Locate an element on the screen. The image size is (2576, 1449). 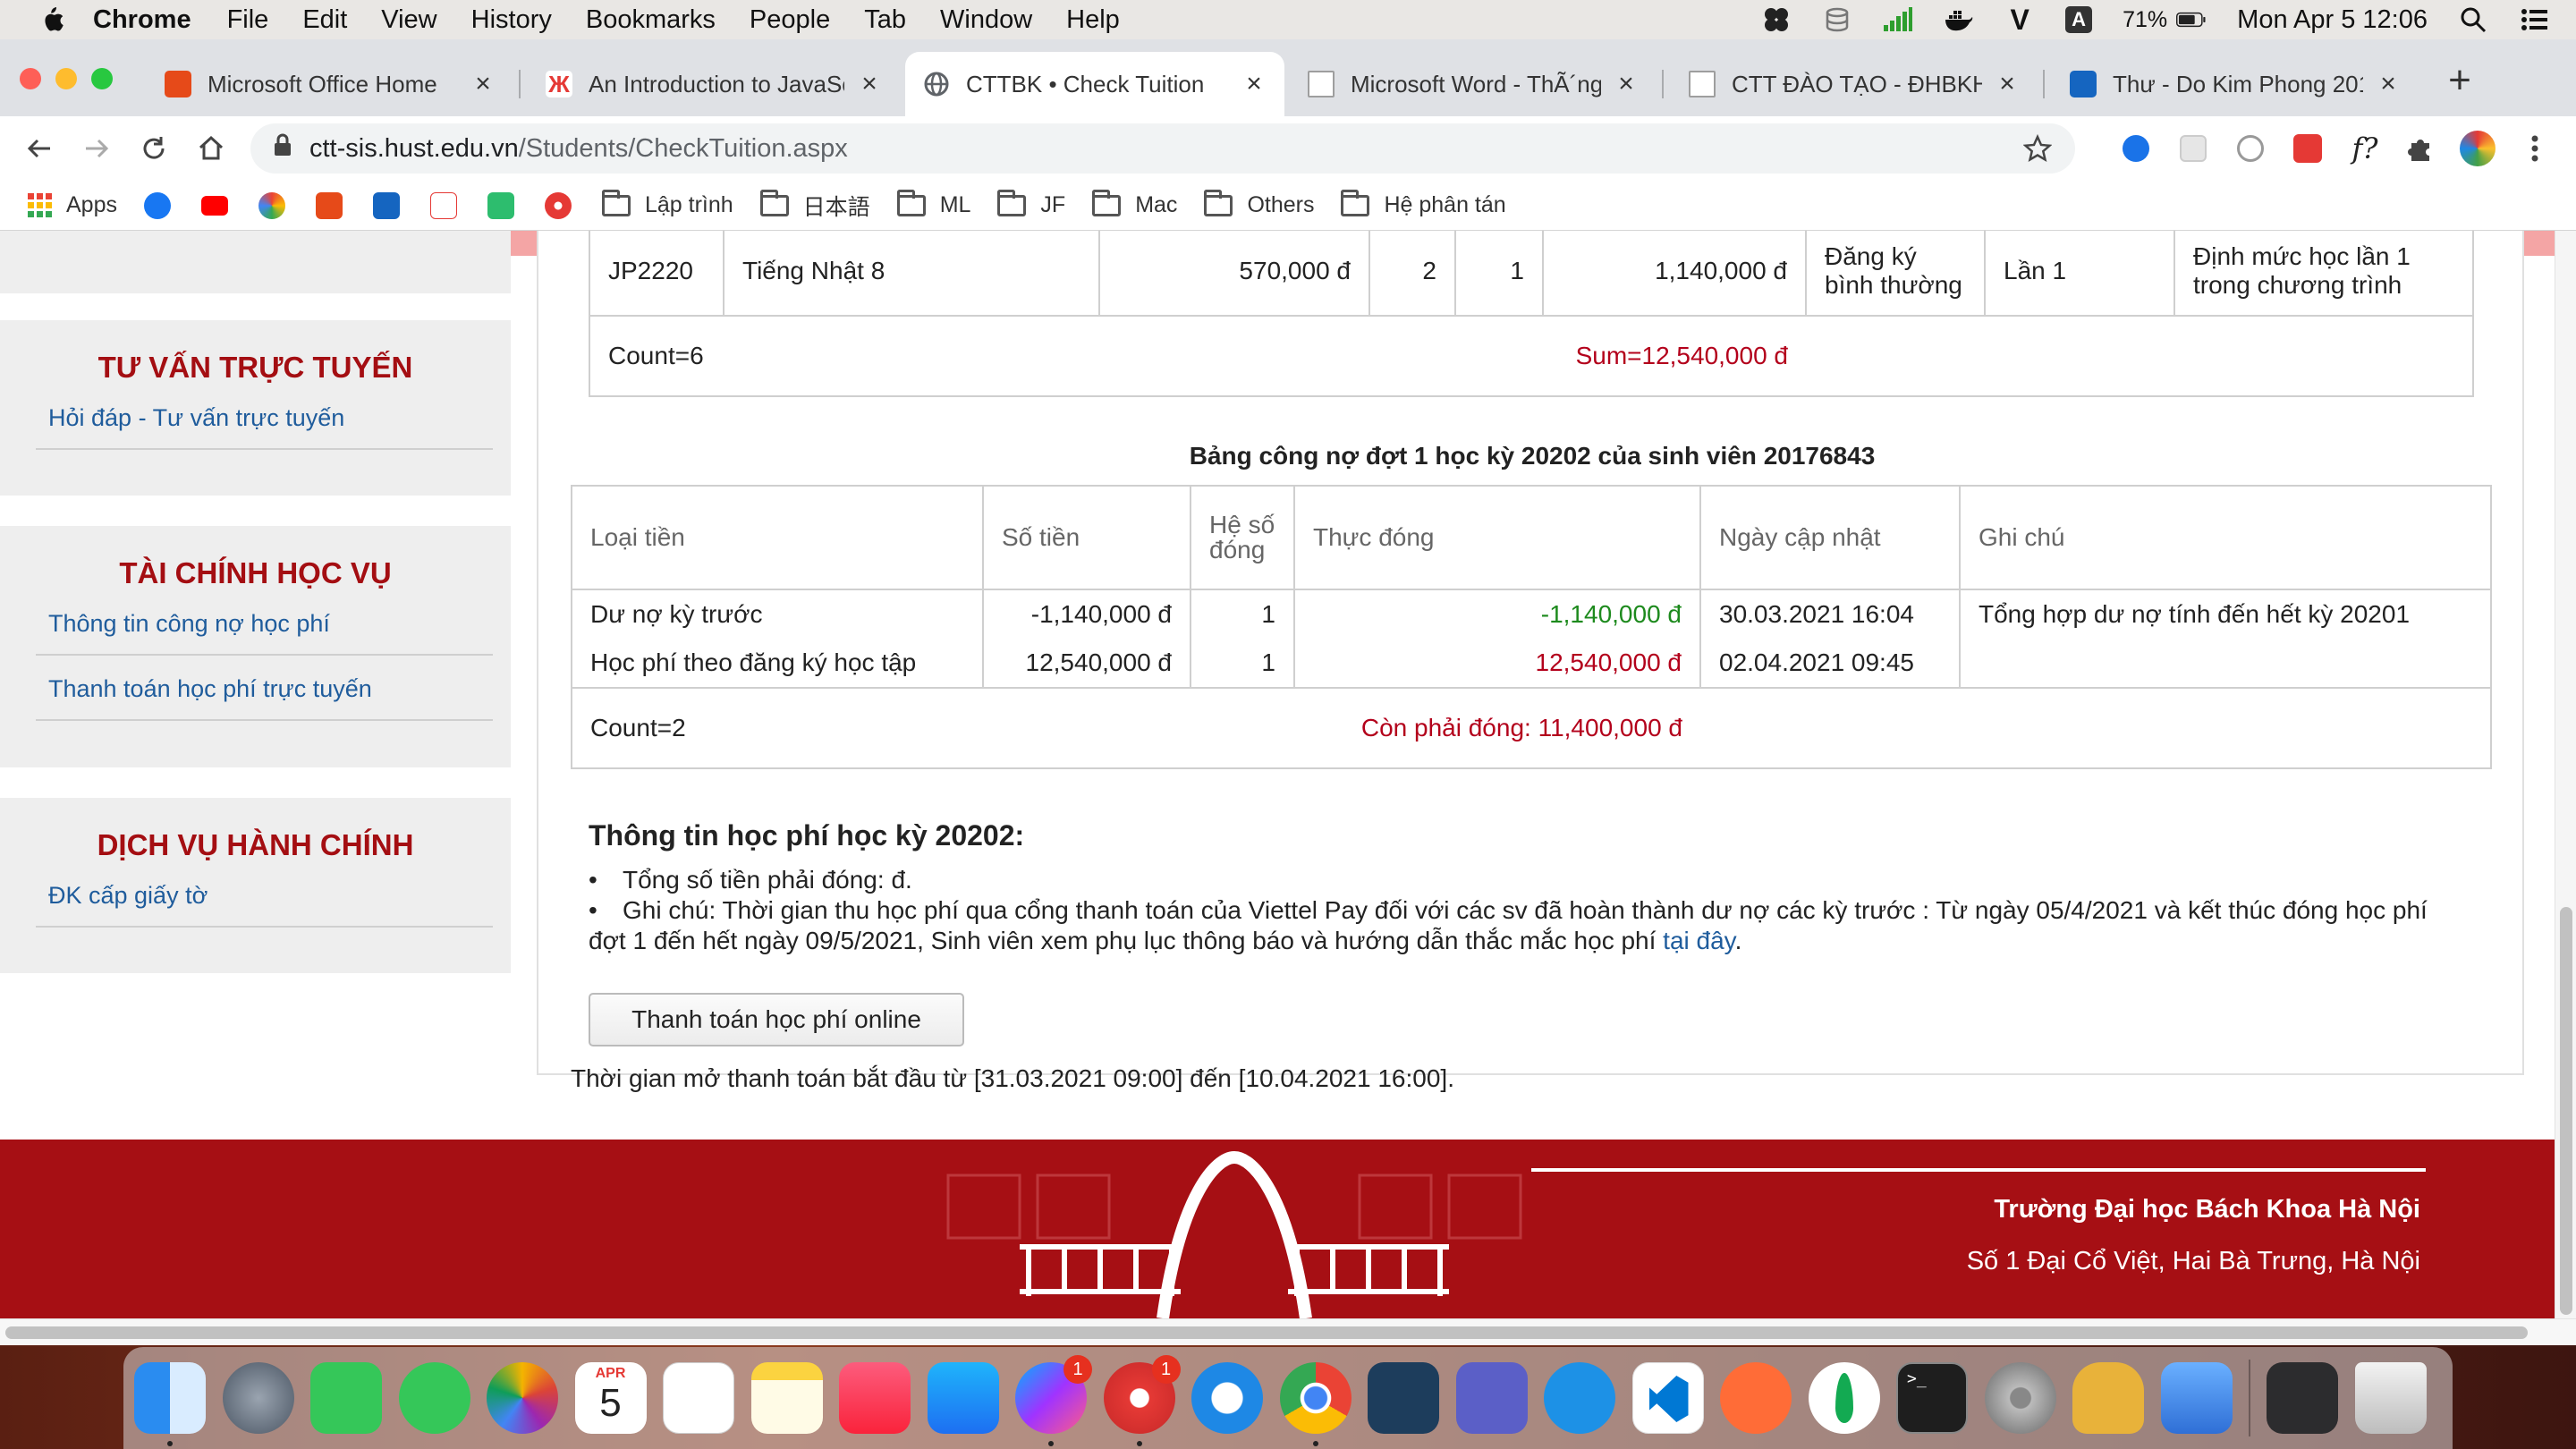
reload-button is located at coordinates (154, 148).